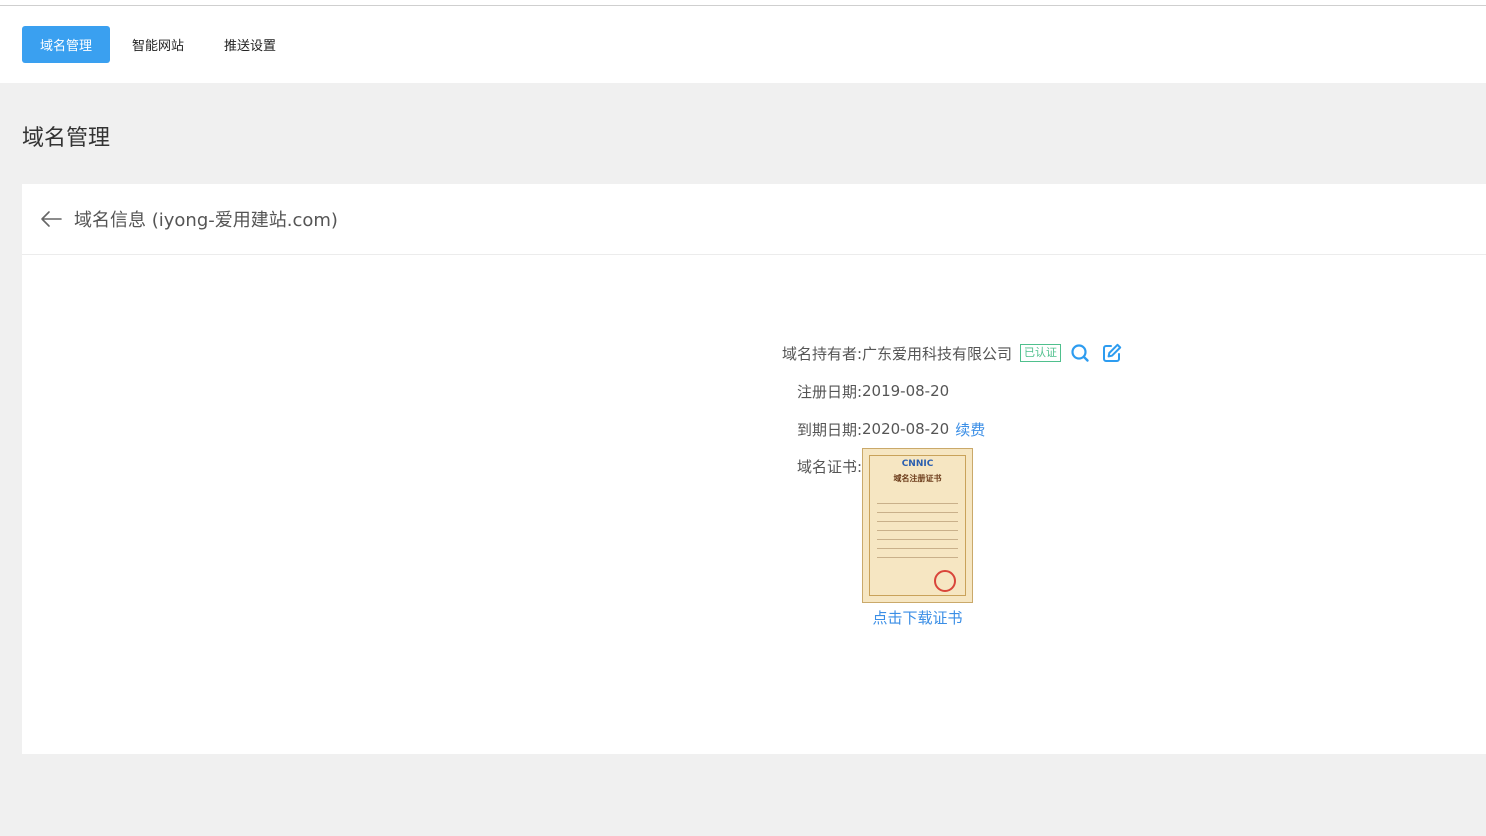 This screenshot has height=836, width=1486. What do you see at coordinates (821, 353) in the screenshot?
I see `holder-label: 域名持有者:` at bounding box center [821, 353].